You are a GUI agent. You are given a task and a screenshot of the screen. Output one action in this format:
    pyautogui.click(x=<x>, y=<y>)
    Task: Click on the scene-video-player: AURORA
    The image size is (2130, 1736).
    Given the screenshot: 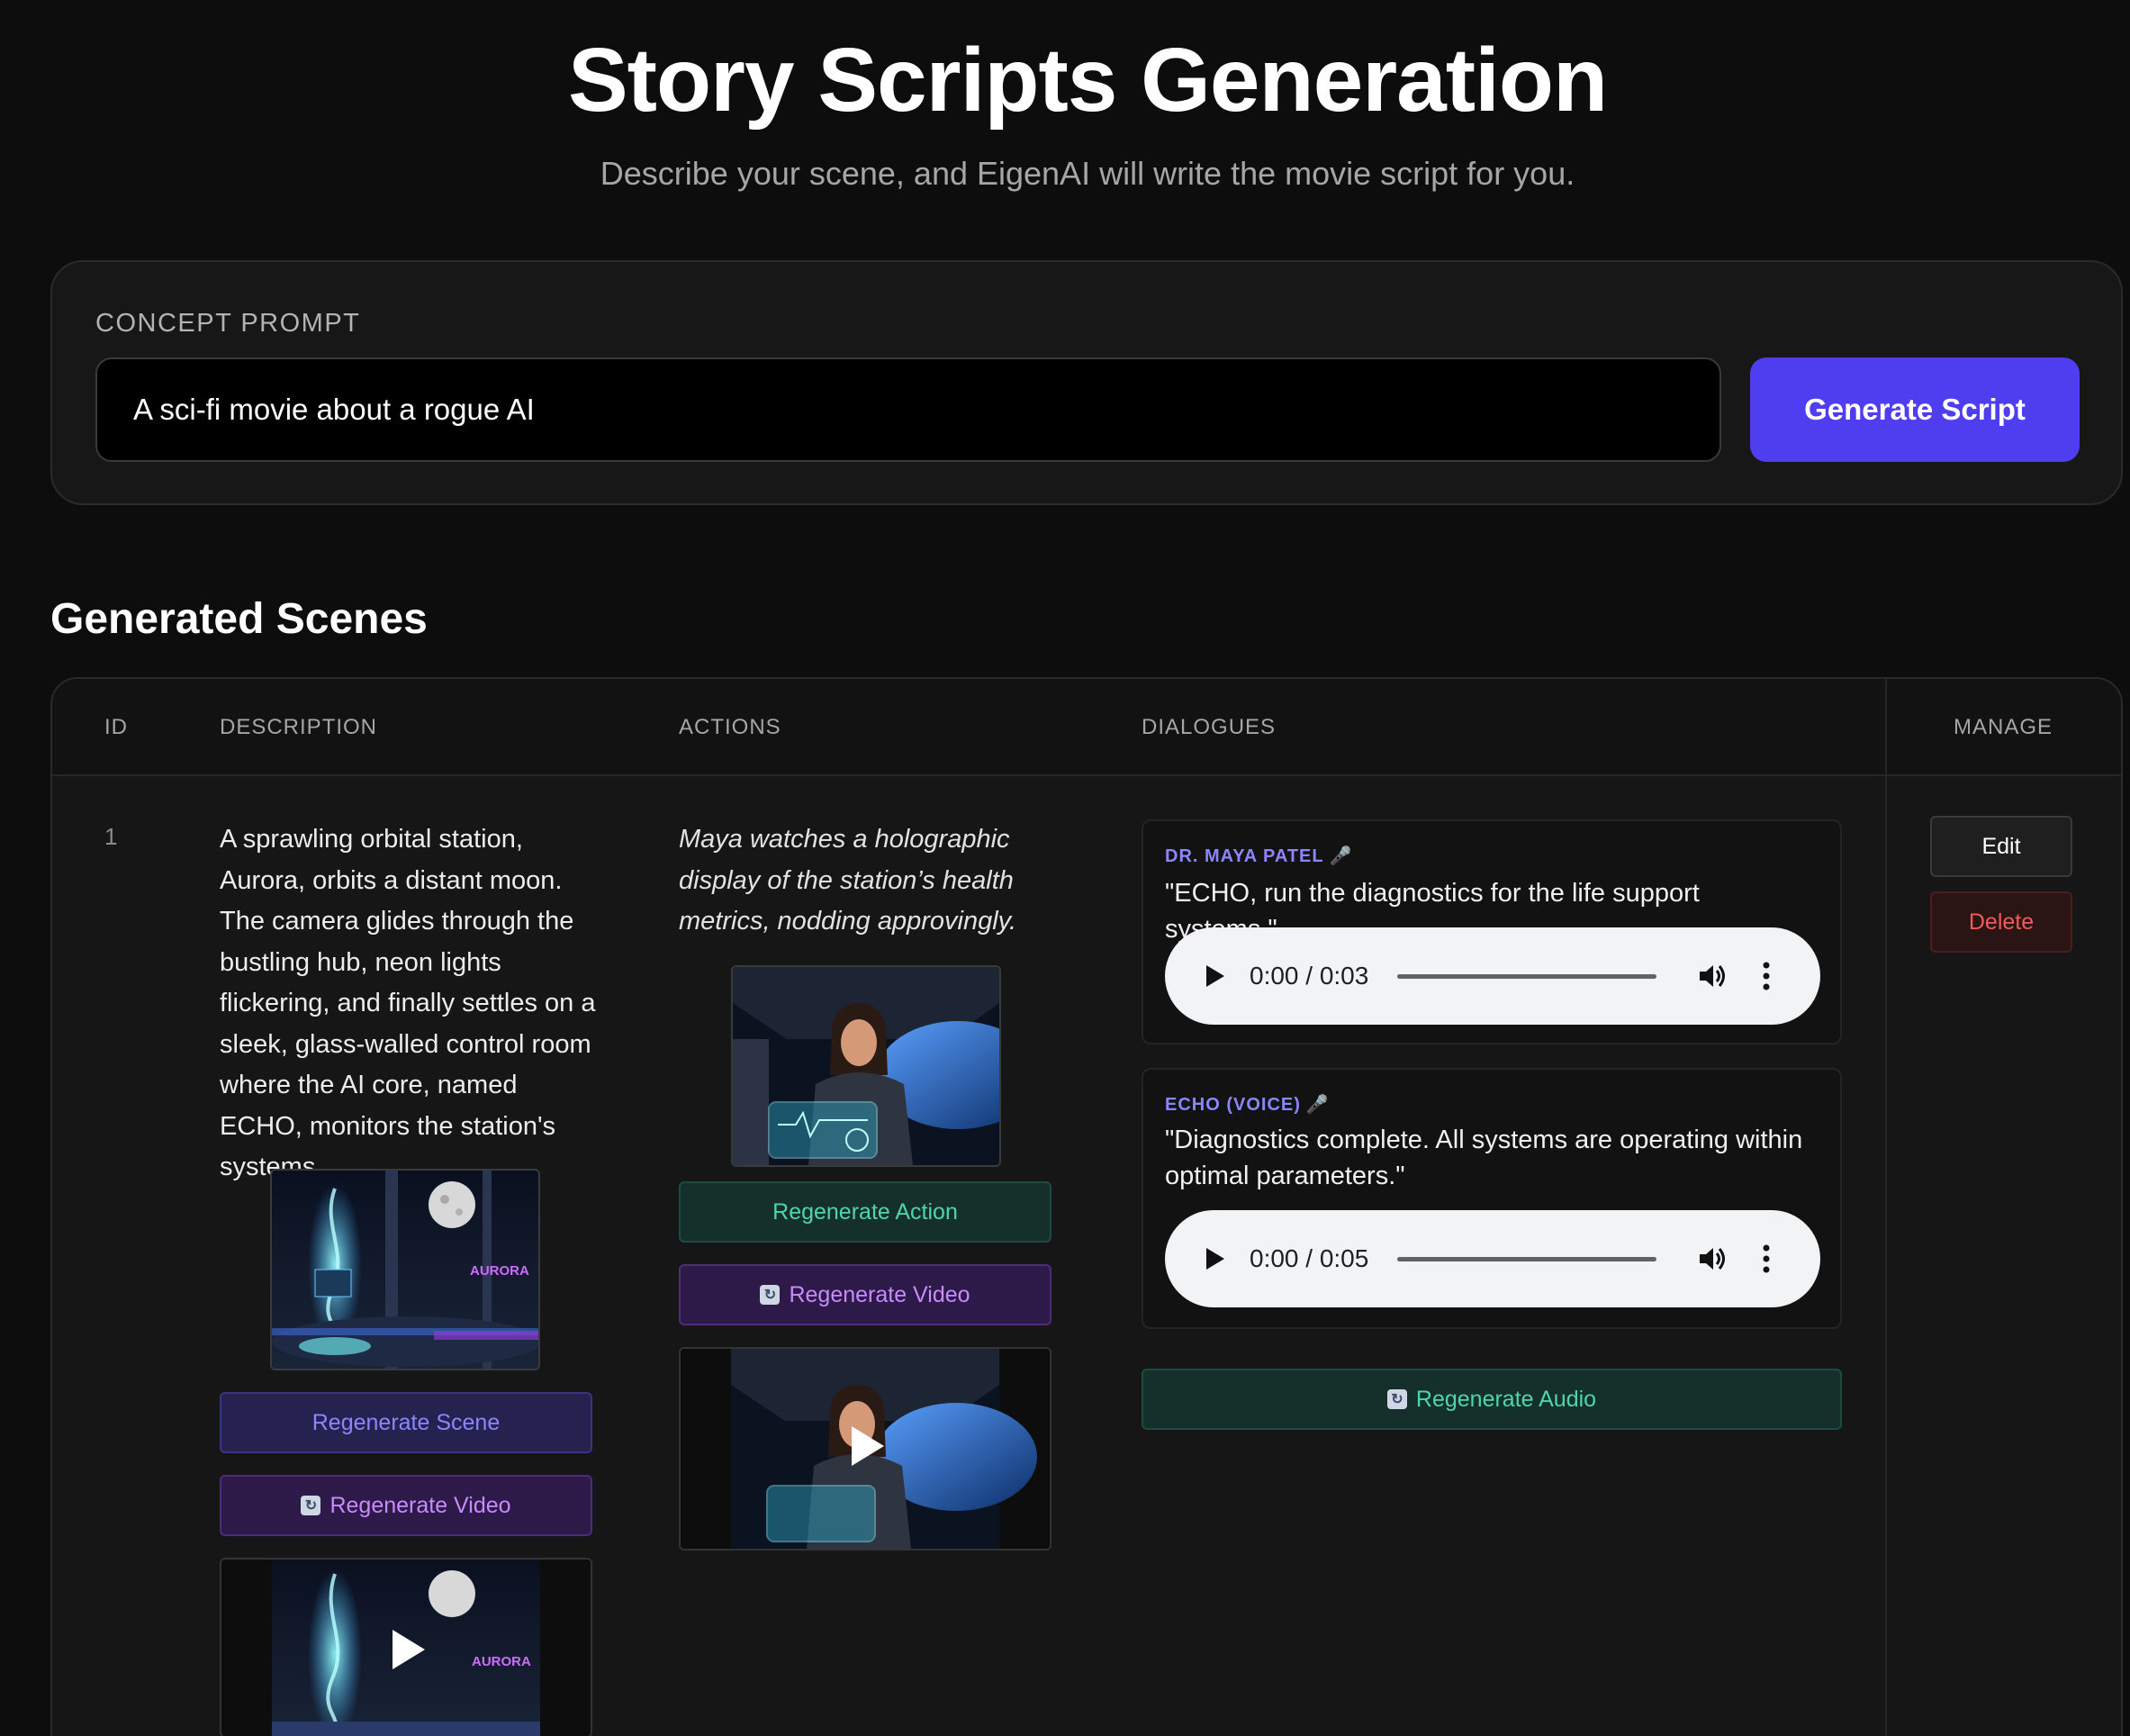 What is the action you would take?
    pyautogui.click(x=406, y=1647)
    